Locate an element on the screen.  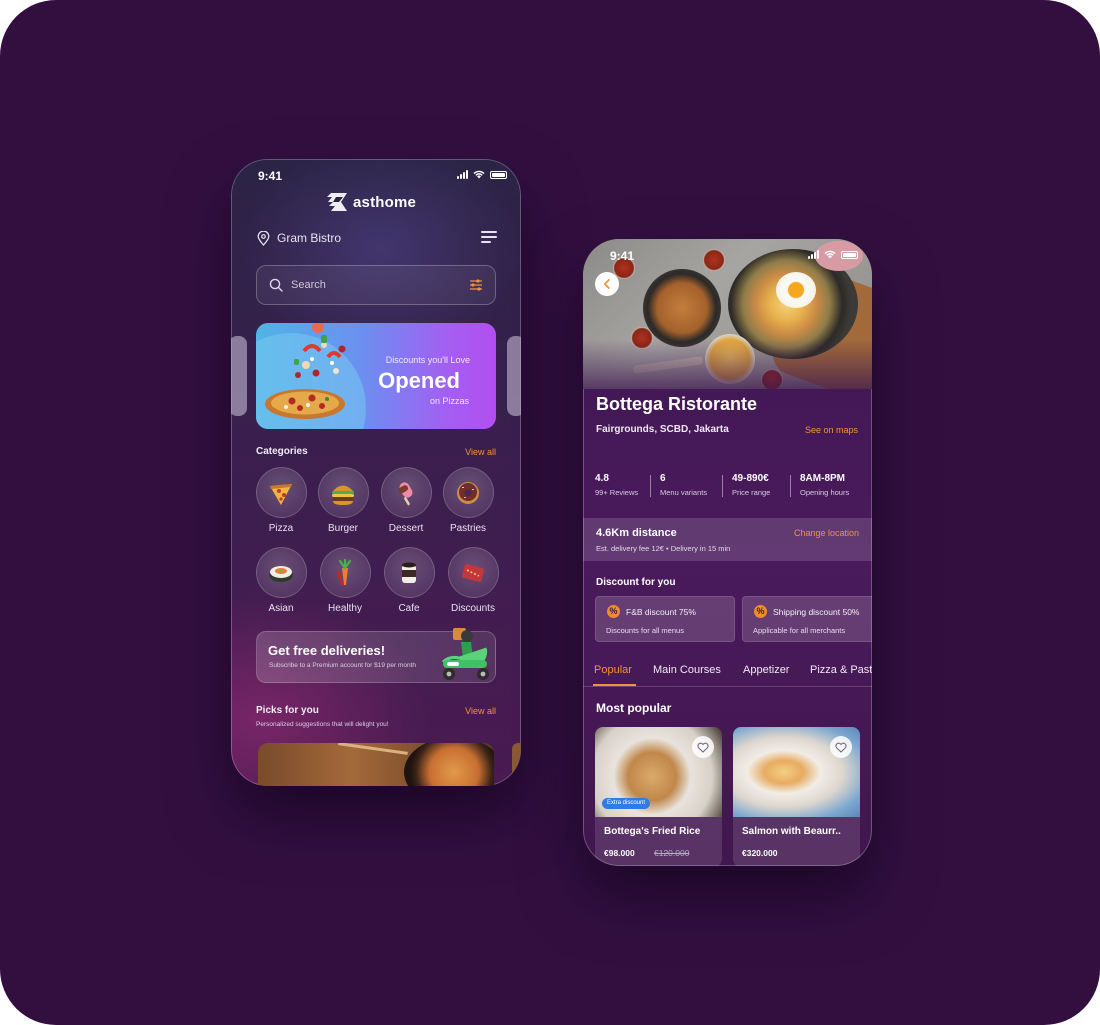
category-dessert-circle is located at coordinates (406, 492).